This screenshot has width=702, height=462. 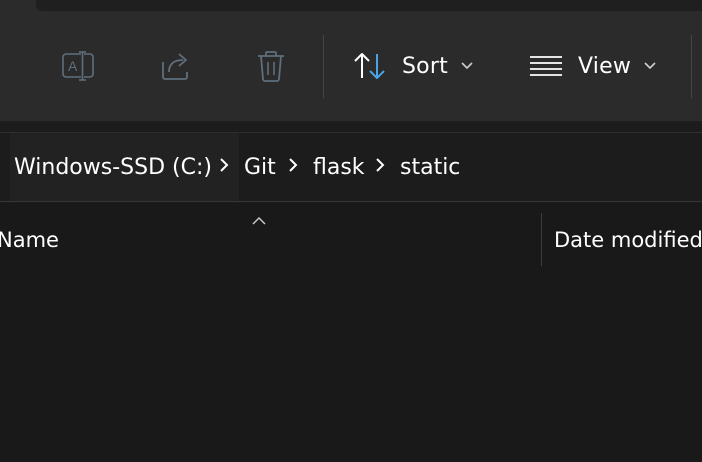 What do you see at coordinates (113, 167) in the screenshot?
I see `breadcrumb-item-drive: Windows-SSD (C:)` at bounding box center [113, 167].